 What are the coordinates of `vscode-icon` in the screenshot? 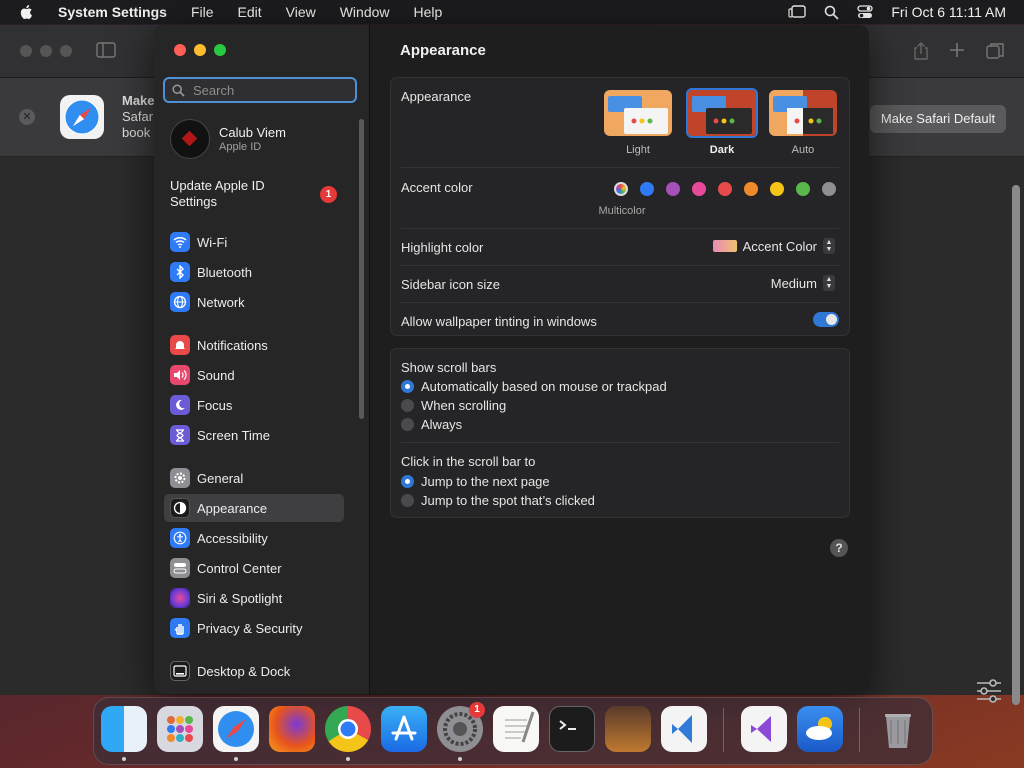 It's located at (684, 729).